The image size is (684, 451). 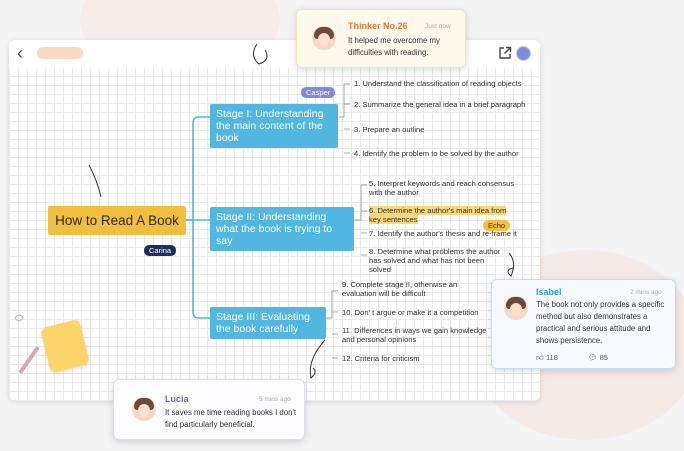 I want to click on central-topic-label: How to Read A Book, so click(x=117, y=220).